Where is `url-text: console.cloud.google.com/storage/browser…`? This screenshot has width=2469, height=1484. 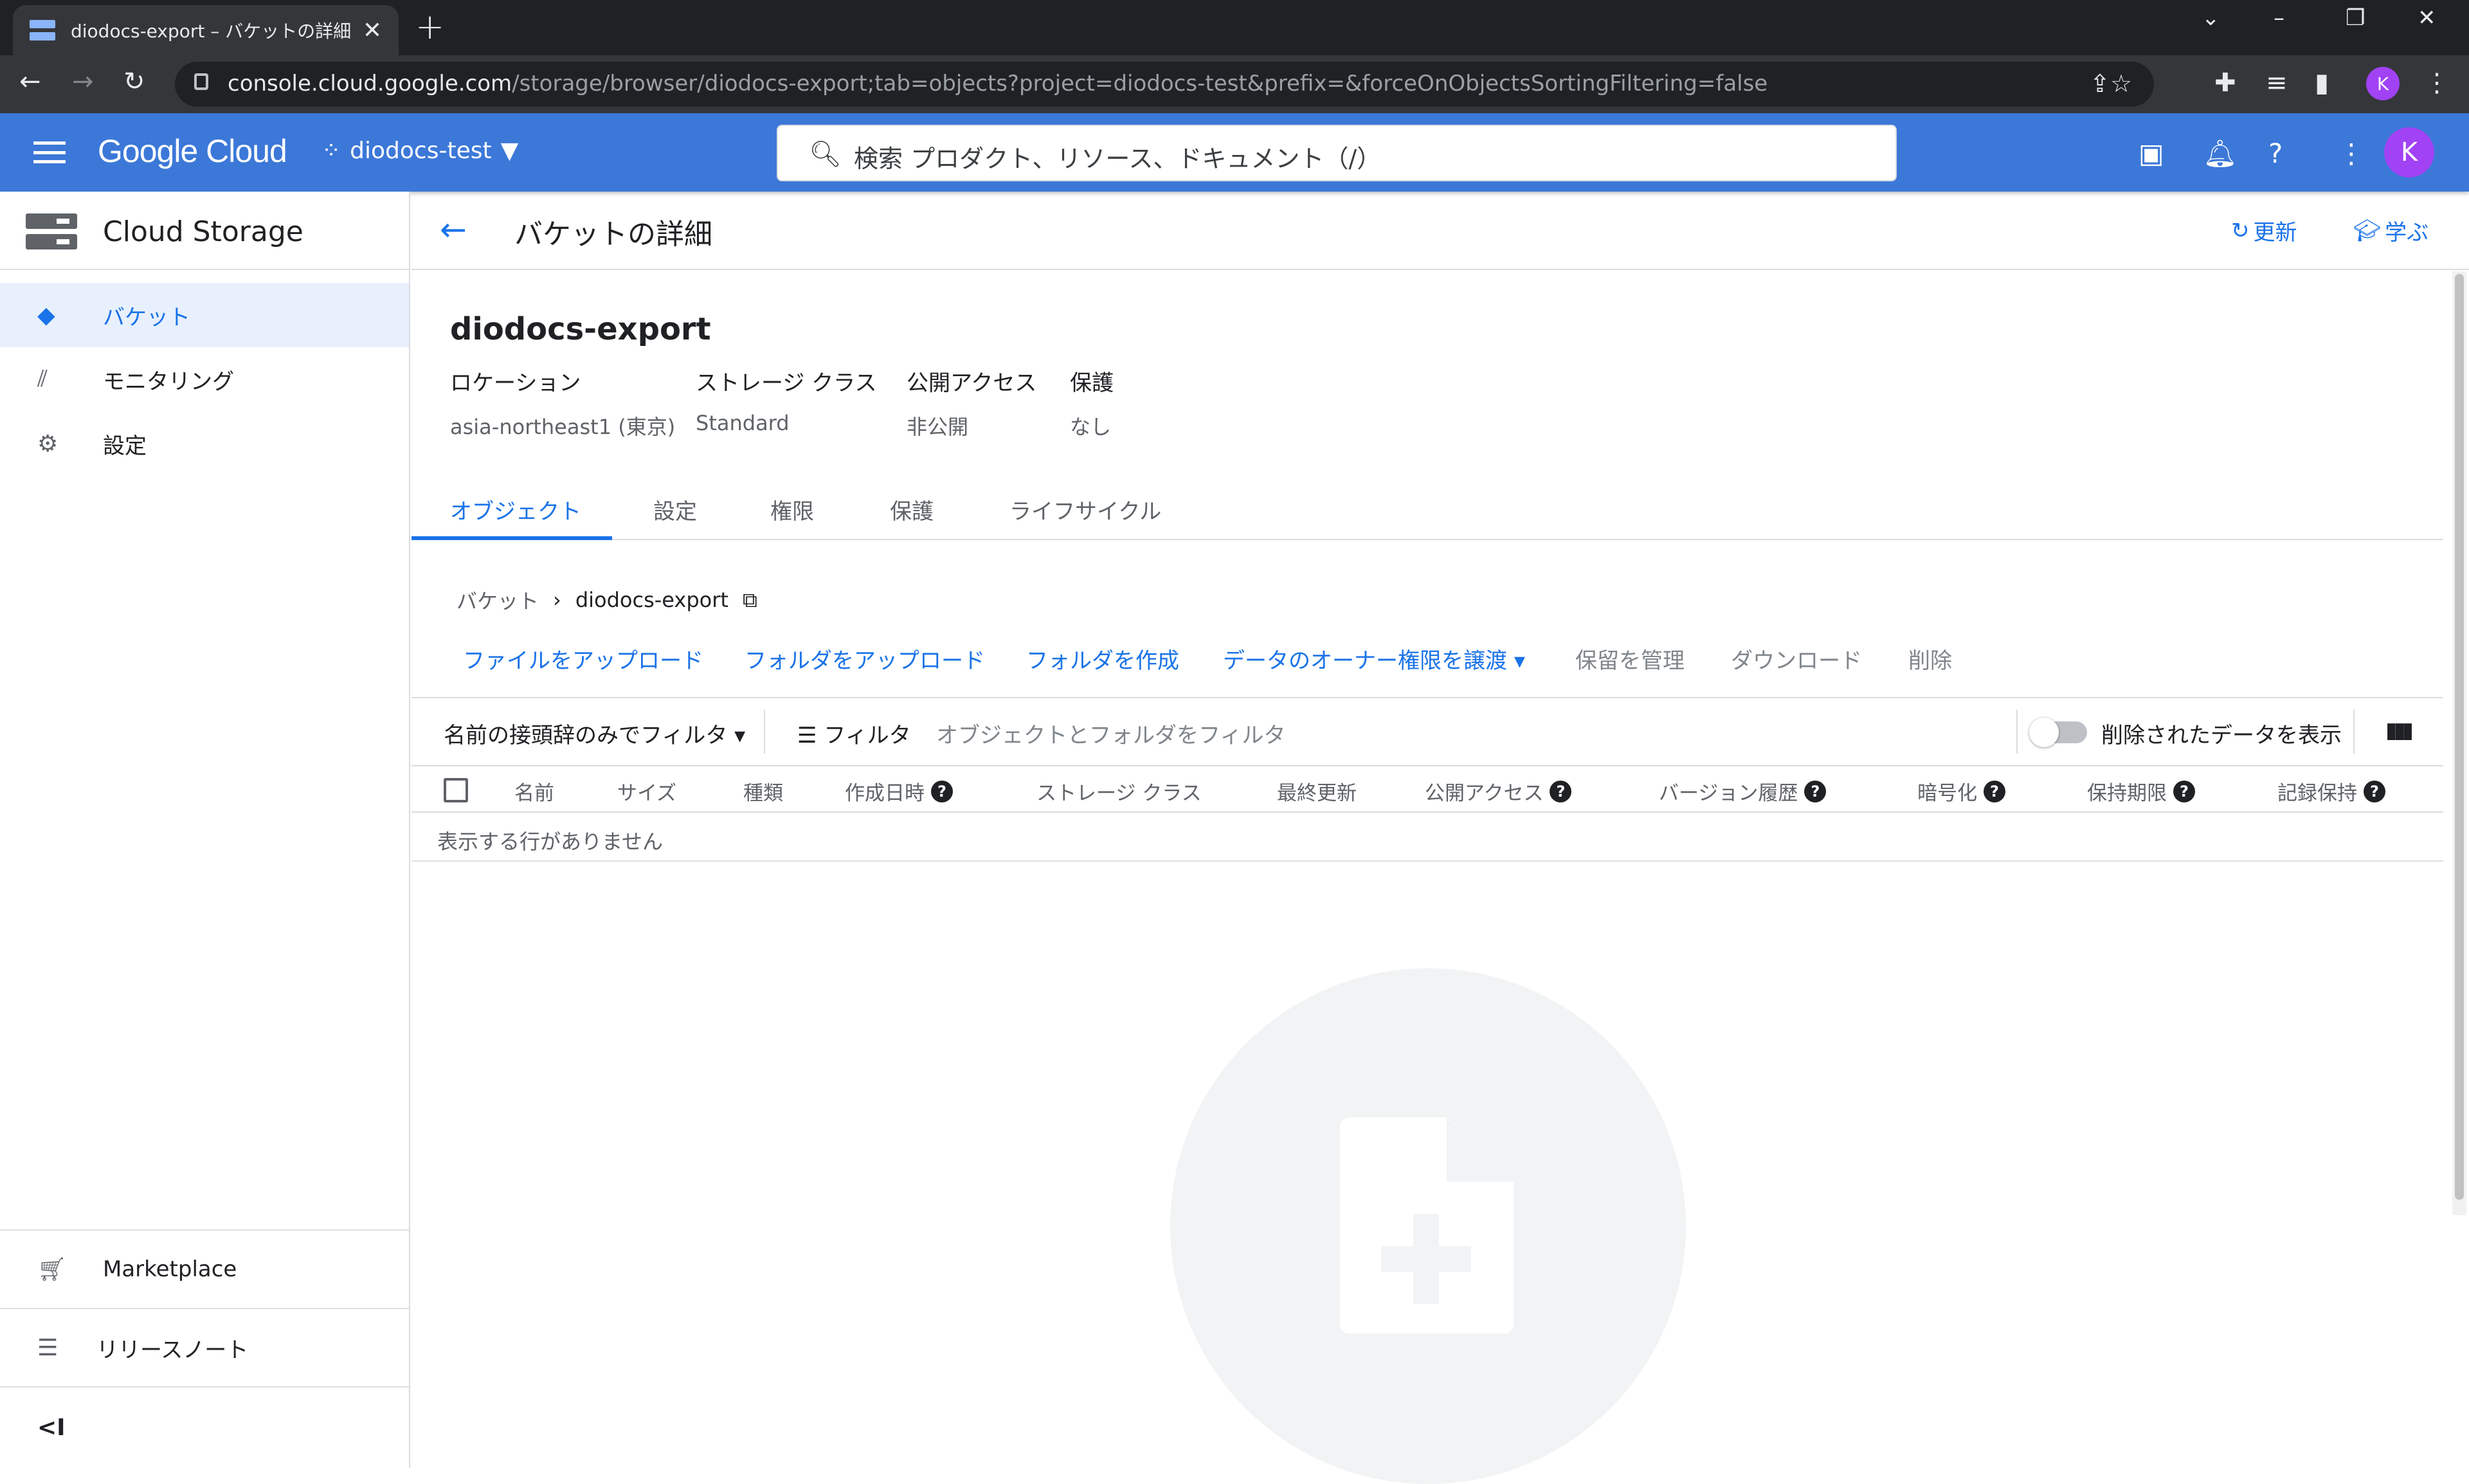 url-text: console.cloud.google.com/storage/browser… is located at coordinates (998, 83).